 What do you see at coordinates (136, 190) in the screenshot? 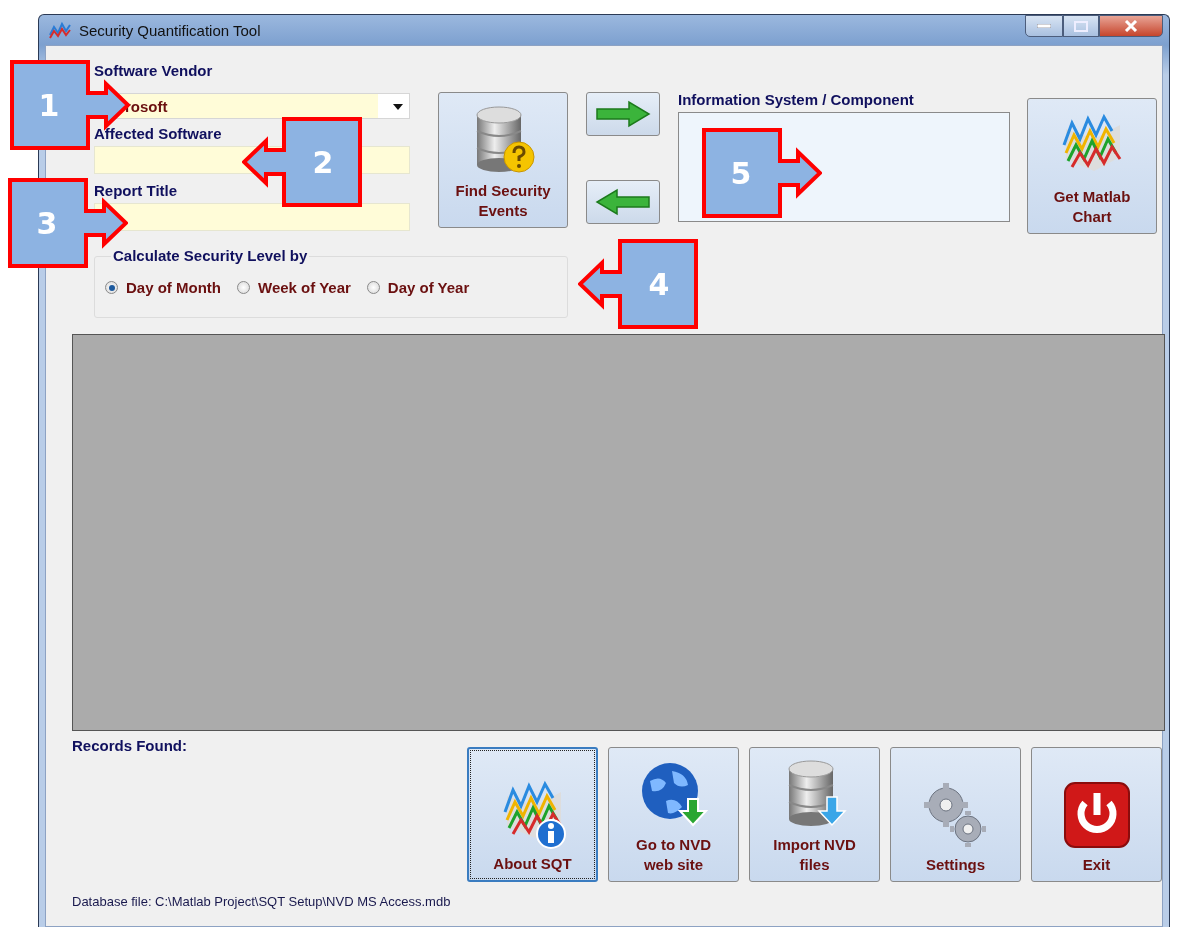
I see `field-label: Report Title` at bounding box center [136, 190].